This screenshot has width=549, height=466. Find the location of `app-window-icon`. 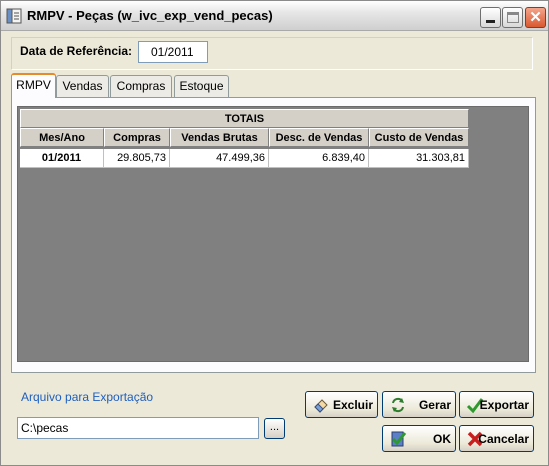

app-window-icon is located at coordinates (14, 16).